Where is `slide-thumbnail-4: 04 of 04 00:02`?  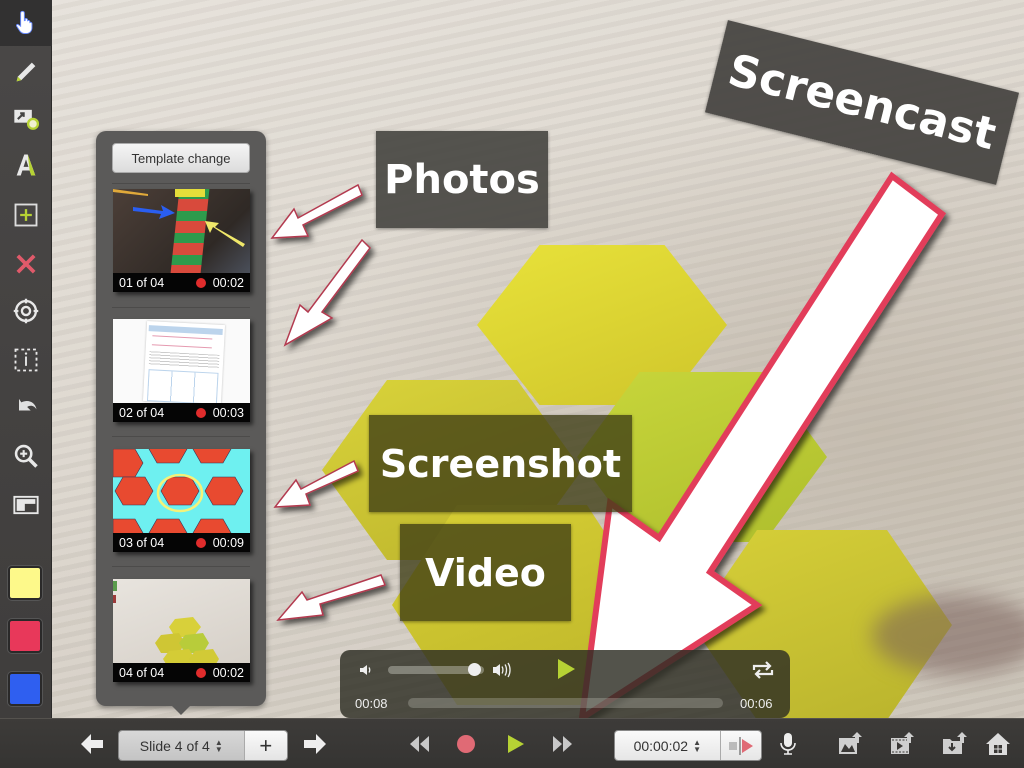
slide-thumbnail-4: 04 of 04 00:02 is located at coordinates (181, 630).